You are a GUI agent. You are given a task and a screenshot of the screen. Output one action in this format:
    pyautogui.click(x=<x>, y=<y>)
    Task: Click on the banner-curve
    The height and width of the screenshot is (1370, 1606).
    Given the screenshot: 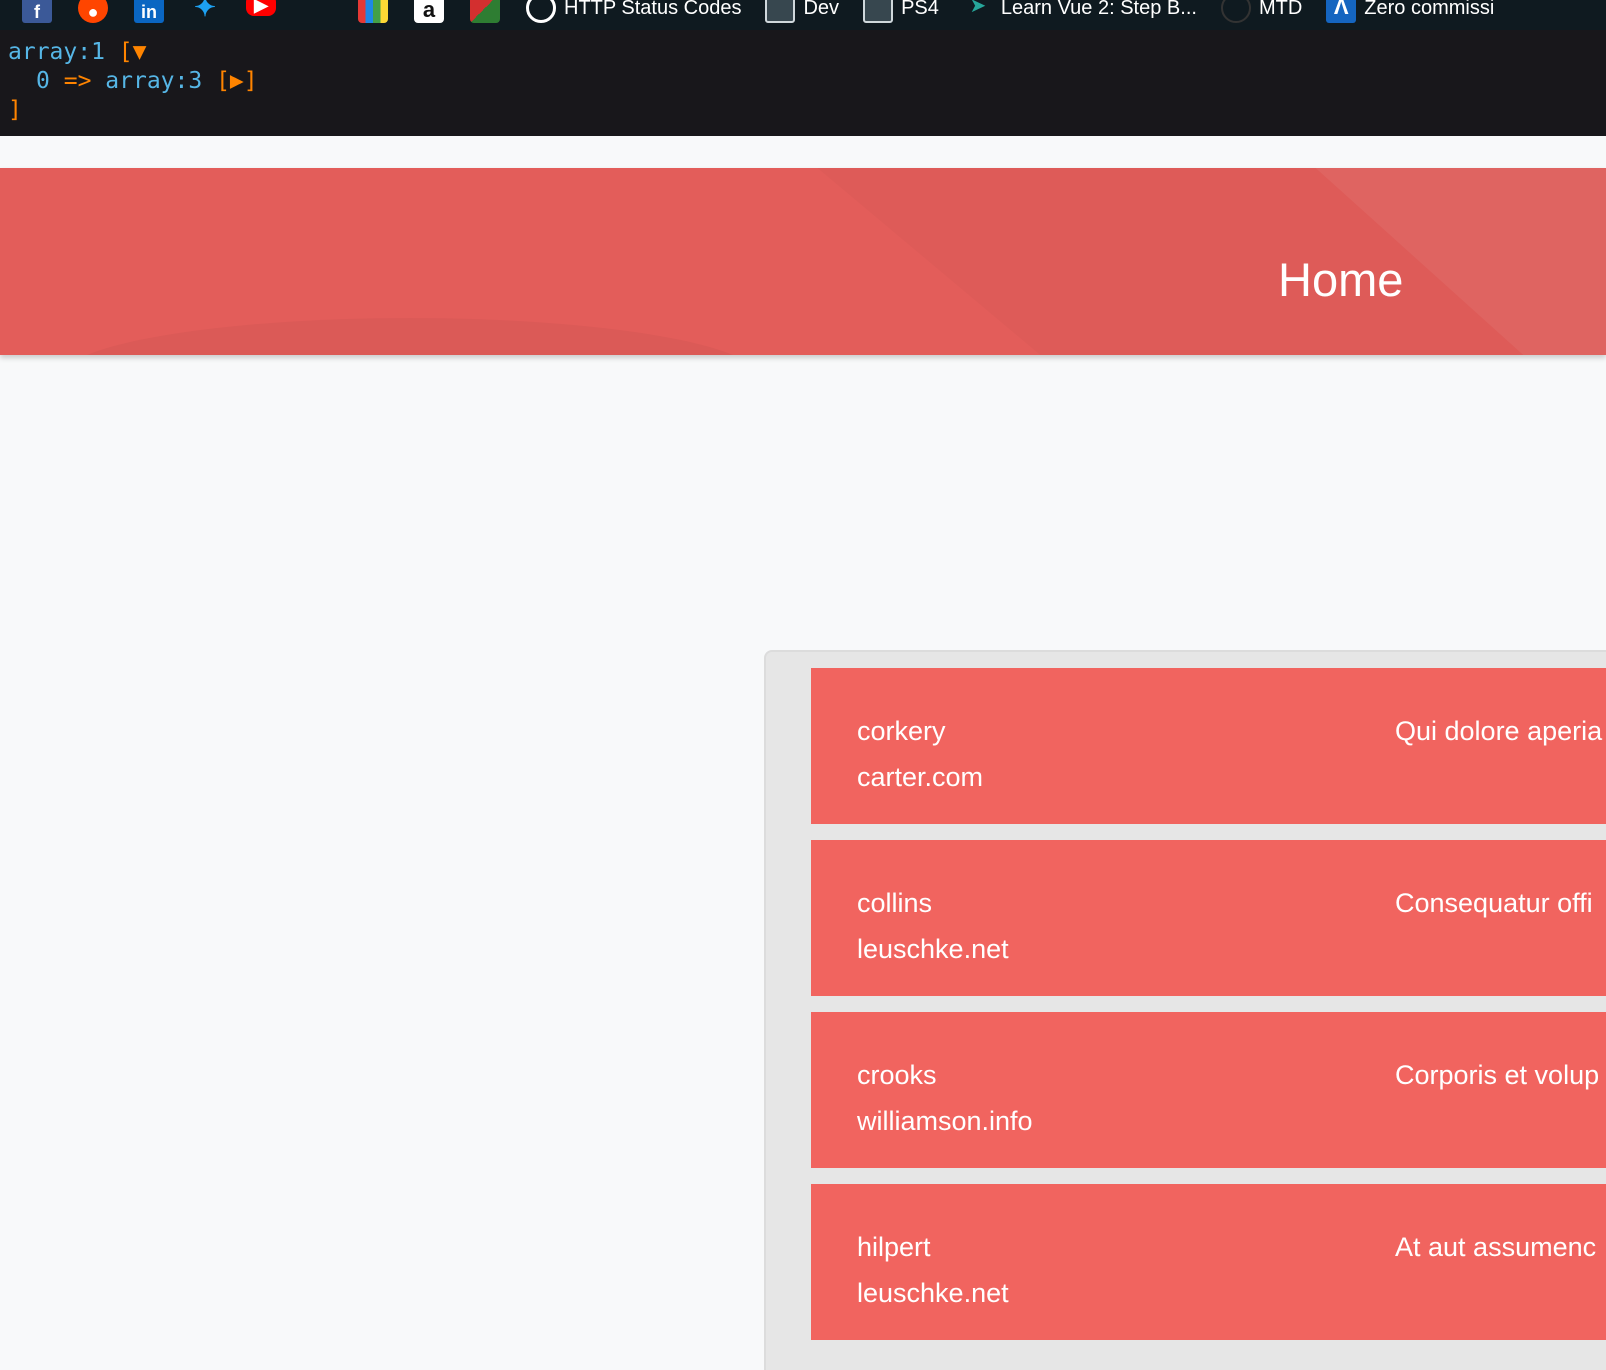 What is the action you would take?
    pyautogui.click(x=410, y=336)
    